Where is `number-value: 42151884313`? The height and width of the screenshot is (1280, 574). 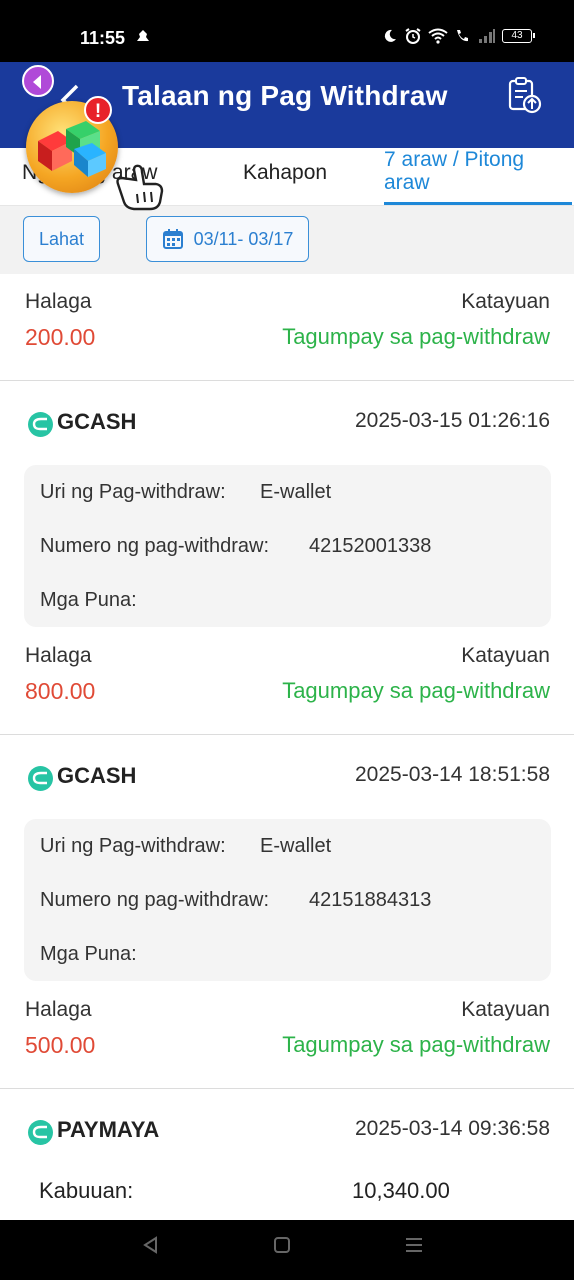
number-value: 42151884313 is located at coordinates (370, 900).